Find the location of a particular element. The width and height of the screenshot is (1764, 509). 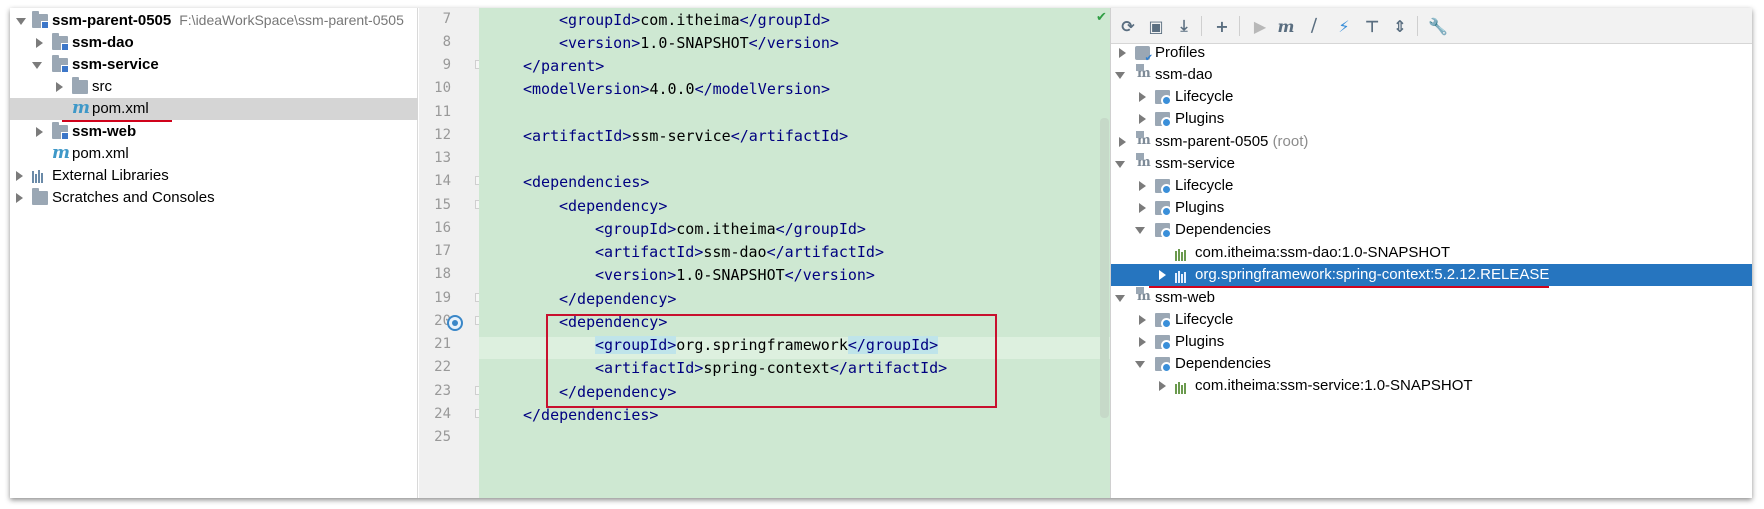

tree-item-root-pom-xml: m pom.xml is located at coordinates (214, 154).